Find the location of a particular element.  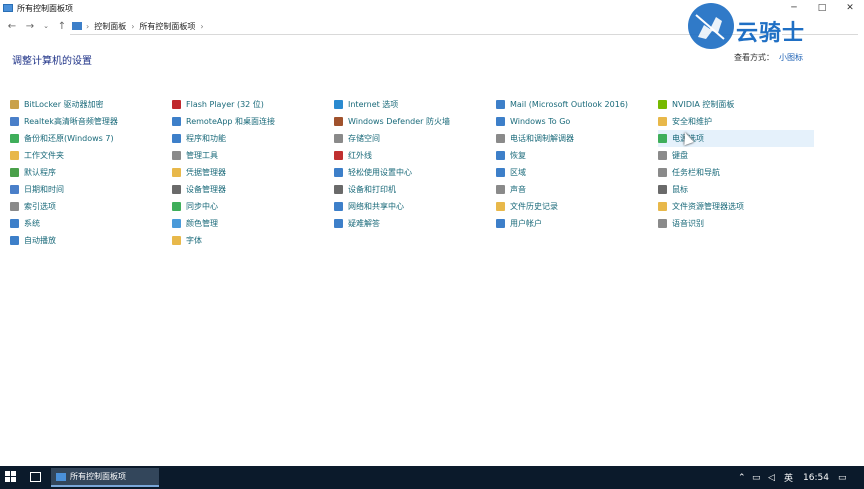

control-panel-item-label: 疑难解答 is located at coordinates (364, 223).